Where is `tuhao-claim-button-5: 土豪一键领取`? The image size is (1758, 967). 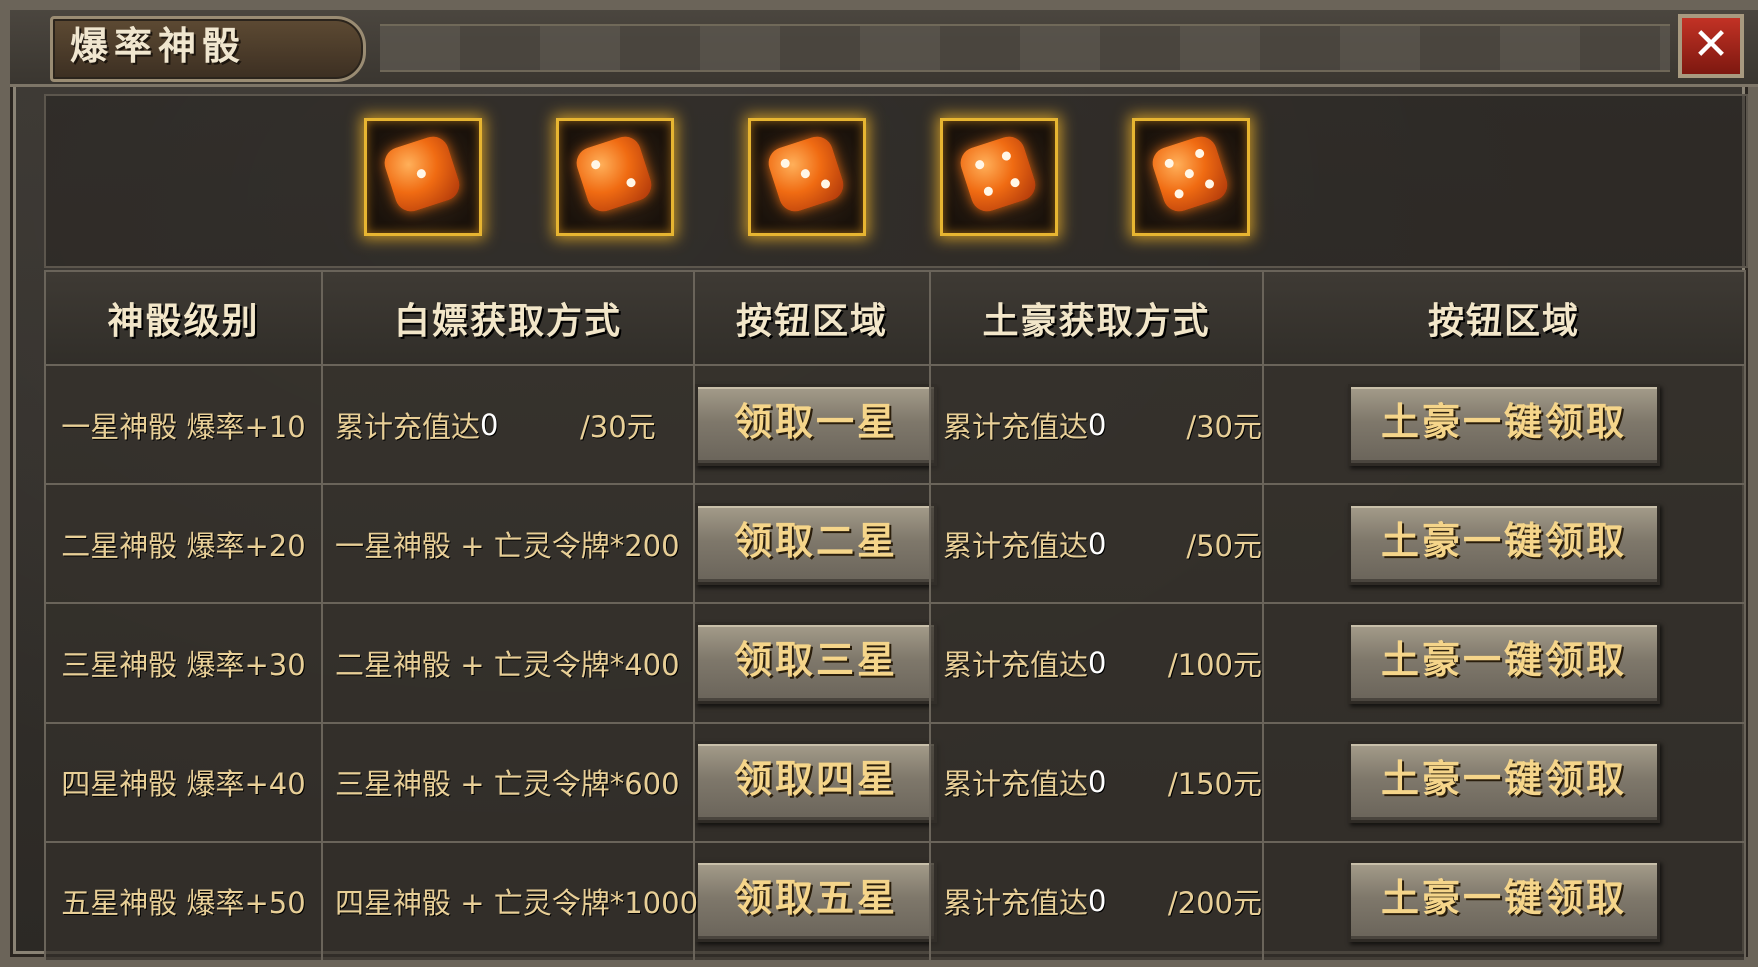
tuhao-claim-button-5: 土豪一键领取 is located at coordinates (1504, 901).